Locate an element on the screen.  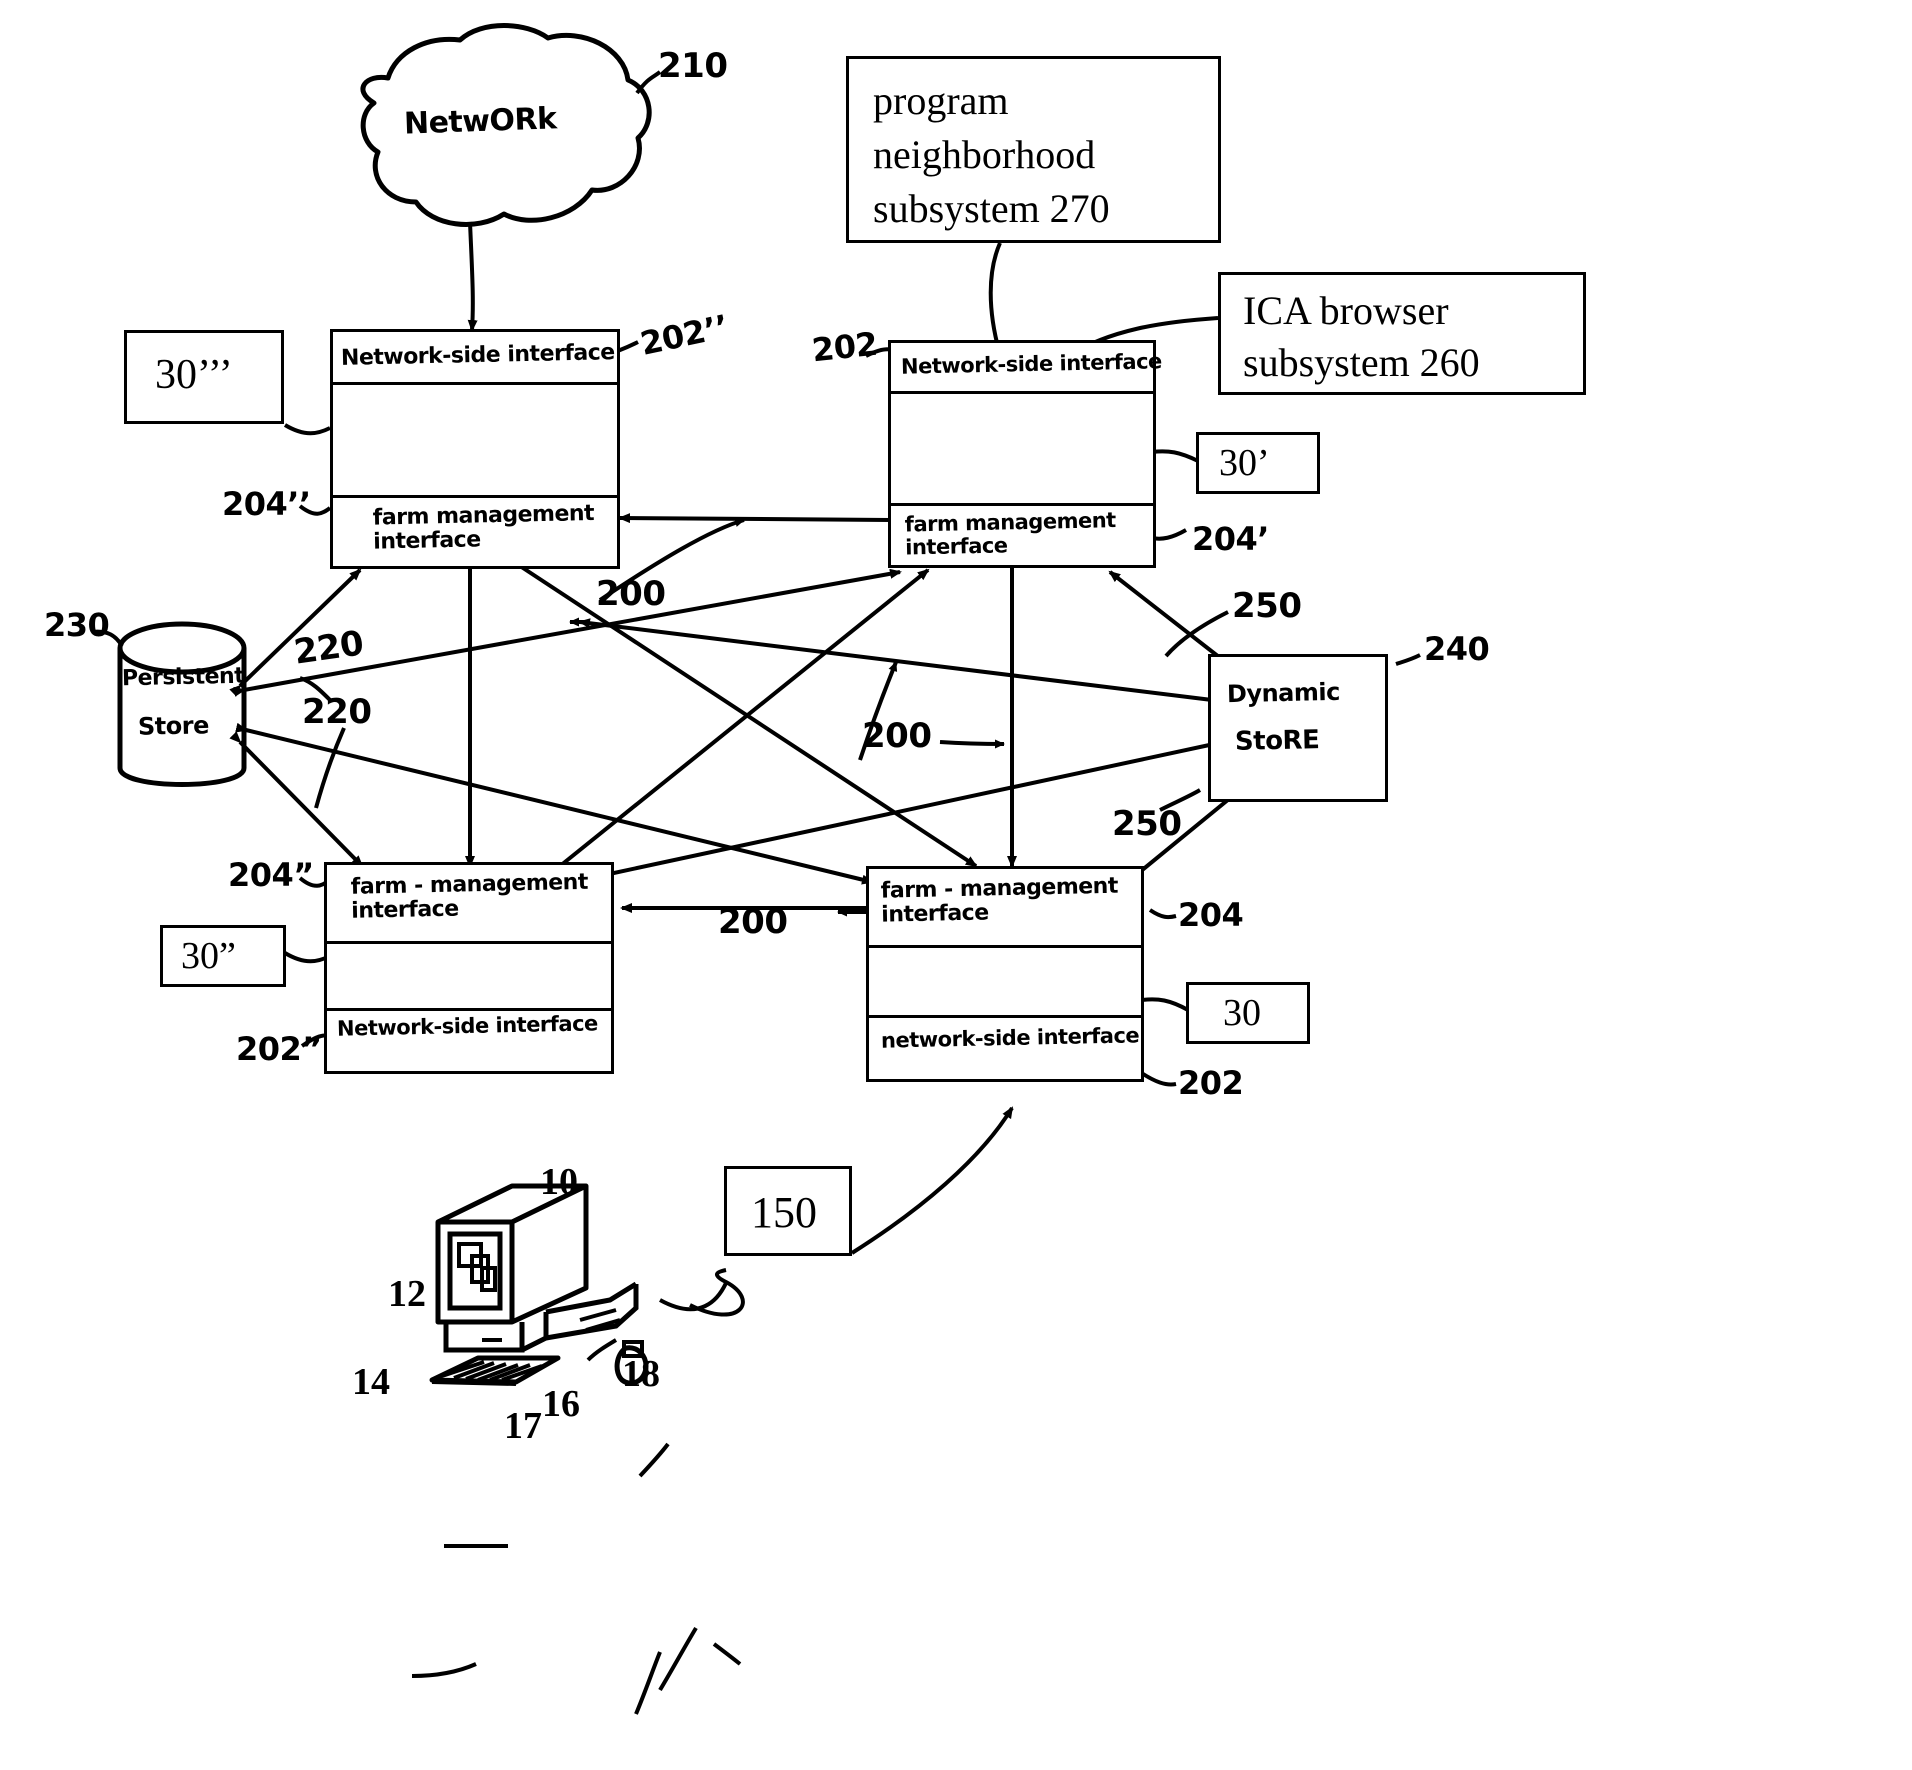
link-label-200-a: 200 is located at coordinates (631, 594).